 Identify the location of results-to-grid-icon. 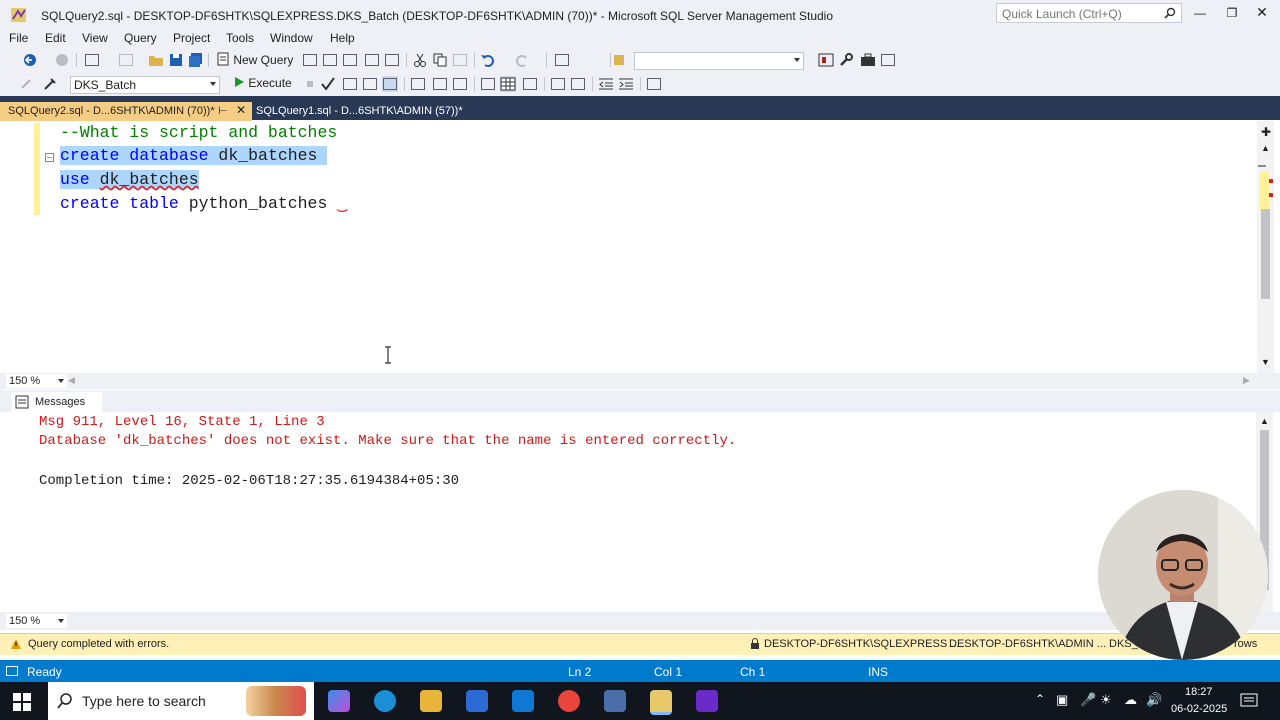
(508, 84).